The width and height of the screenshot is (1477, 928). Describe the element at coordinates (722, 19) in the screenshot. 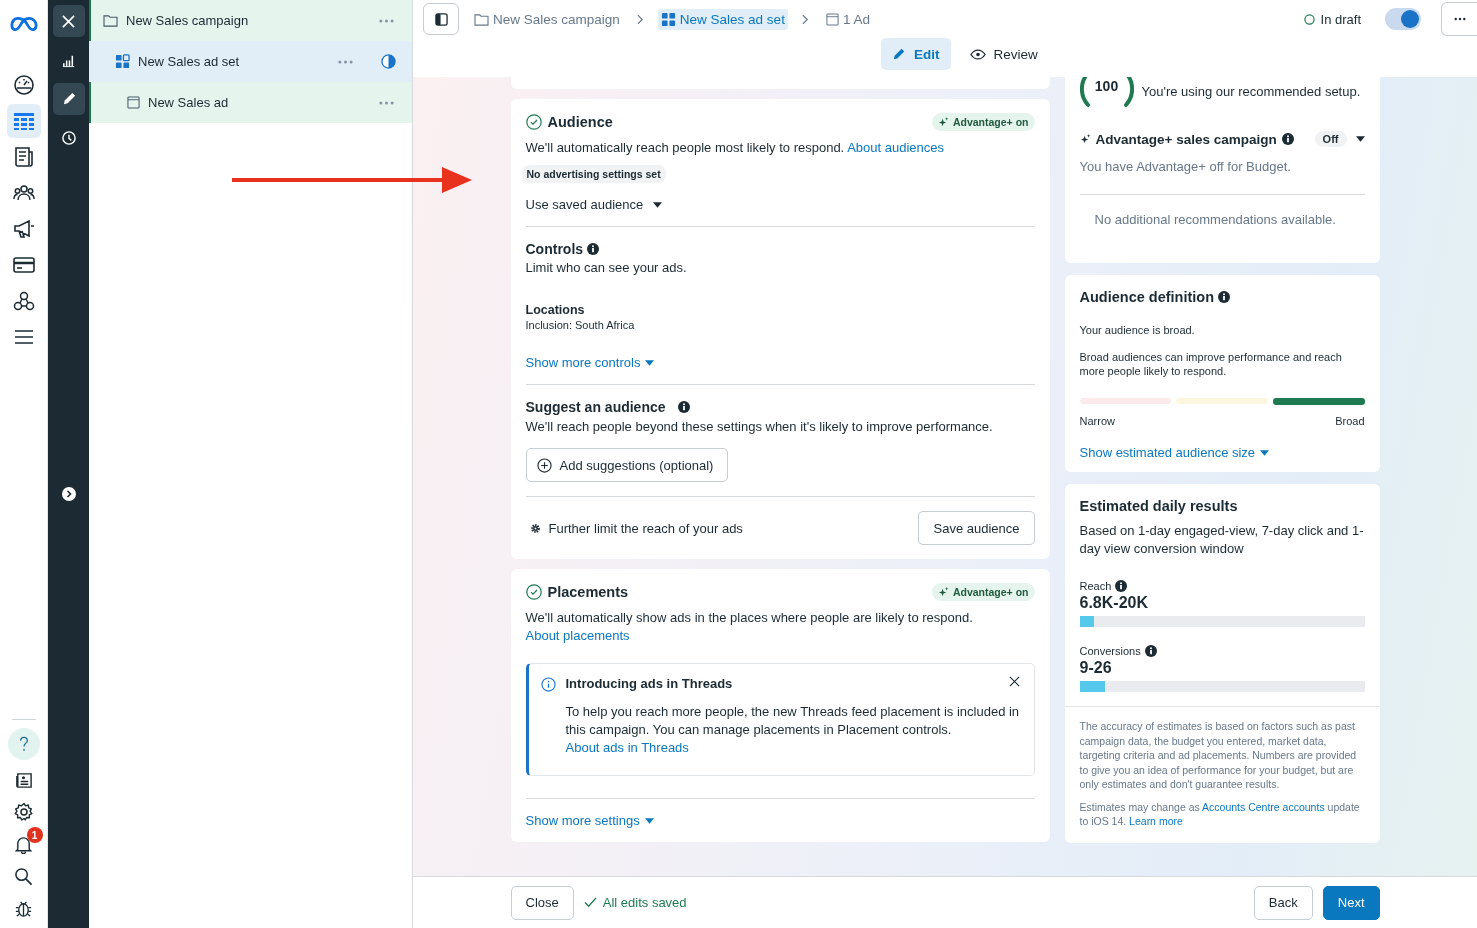

I see `breadcrumb: New Sales ad set` at that location.